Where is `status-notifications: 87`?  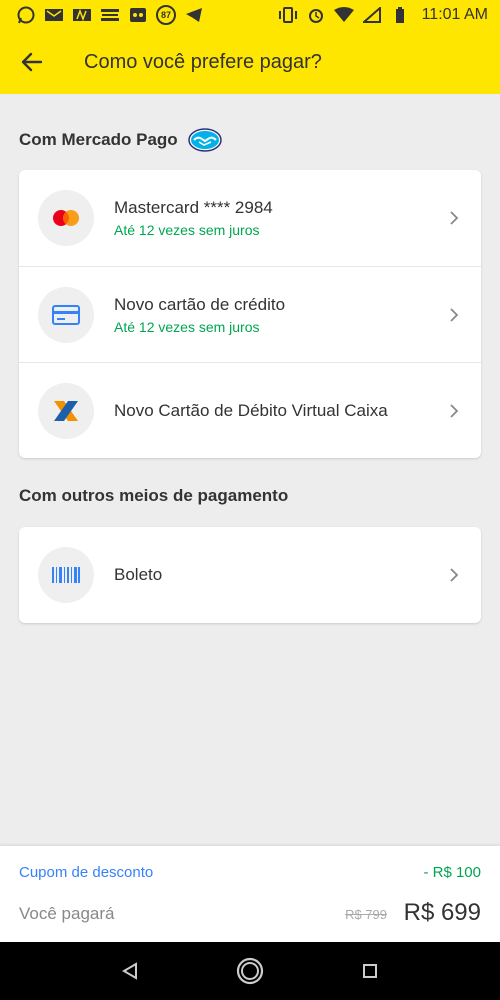 status-notifications: 87 is located at coordinates (110, 15).